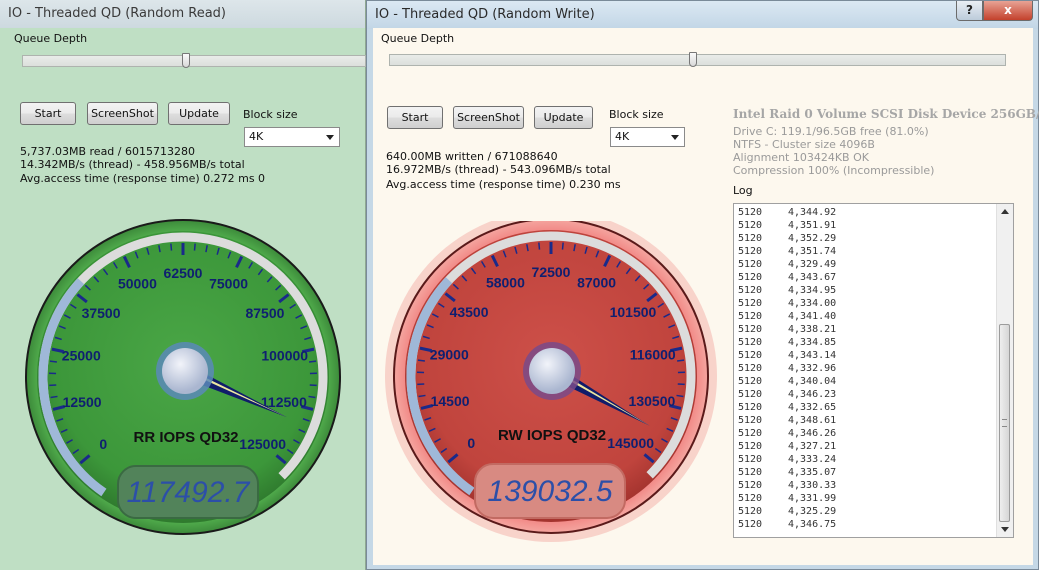 This screenshot has width=1039, height=570. What do you see at coordinates (270, 114) in the screenshot?
I see `block-size-label: Block size` at bounding box center [270, 114].